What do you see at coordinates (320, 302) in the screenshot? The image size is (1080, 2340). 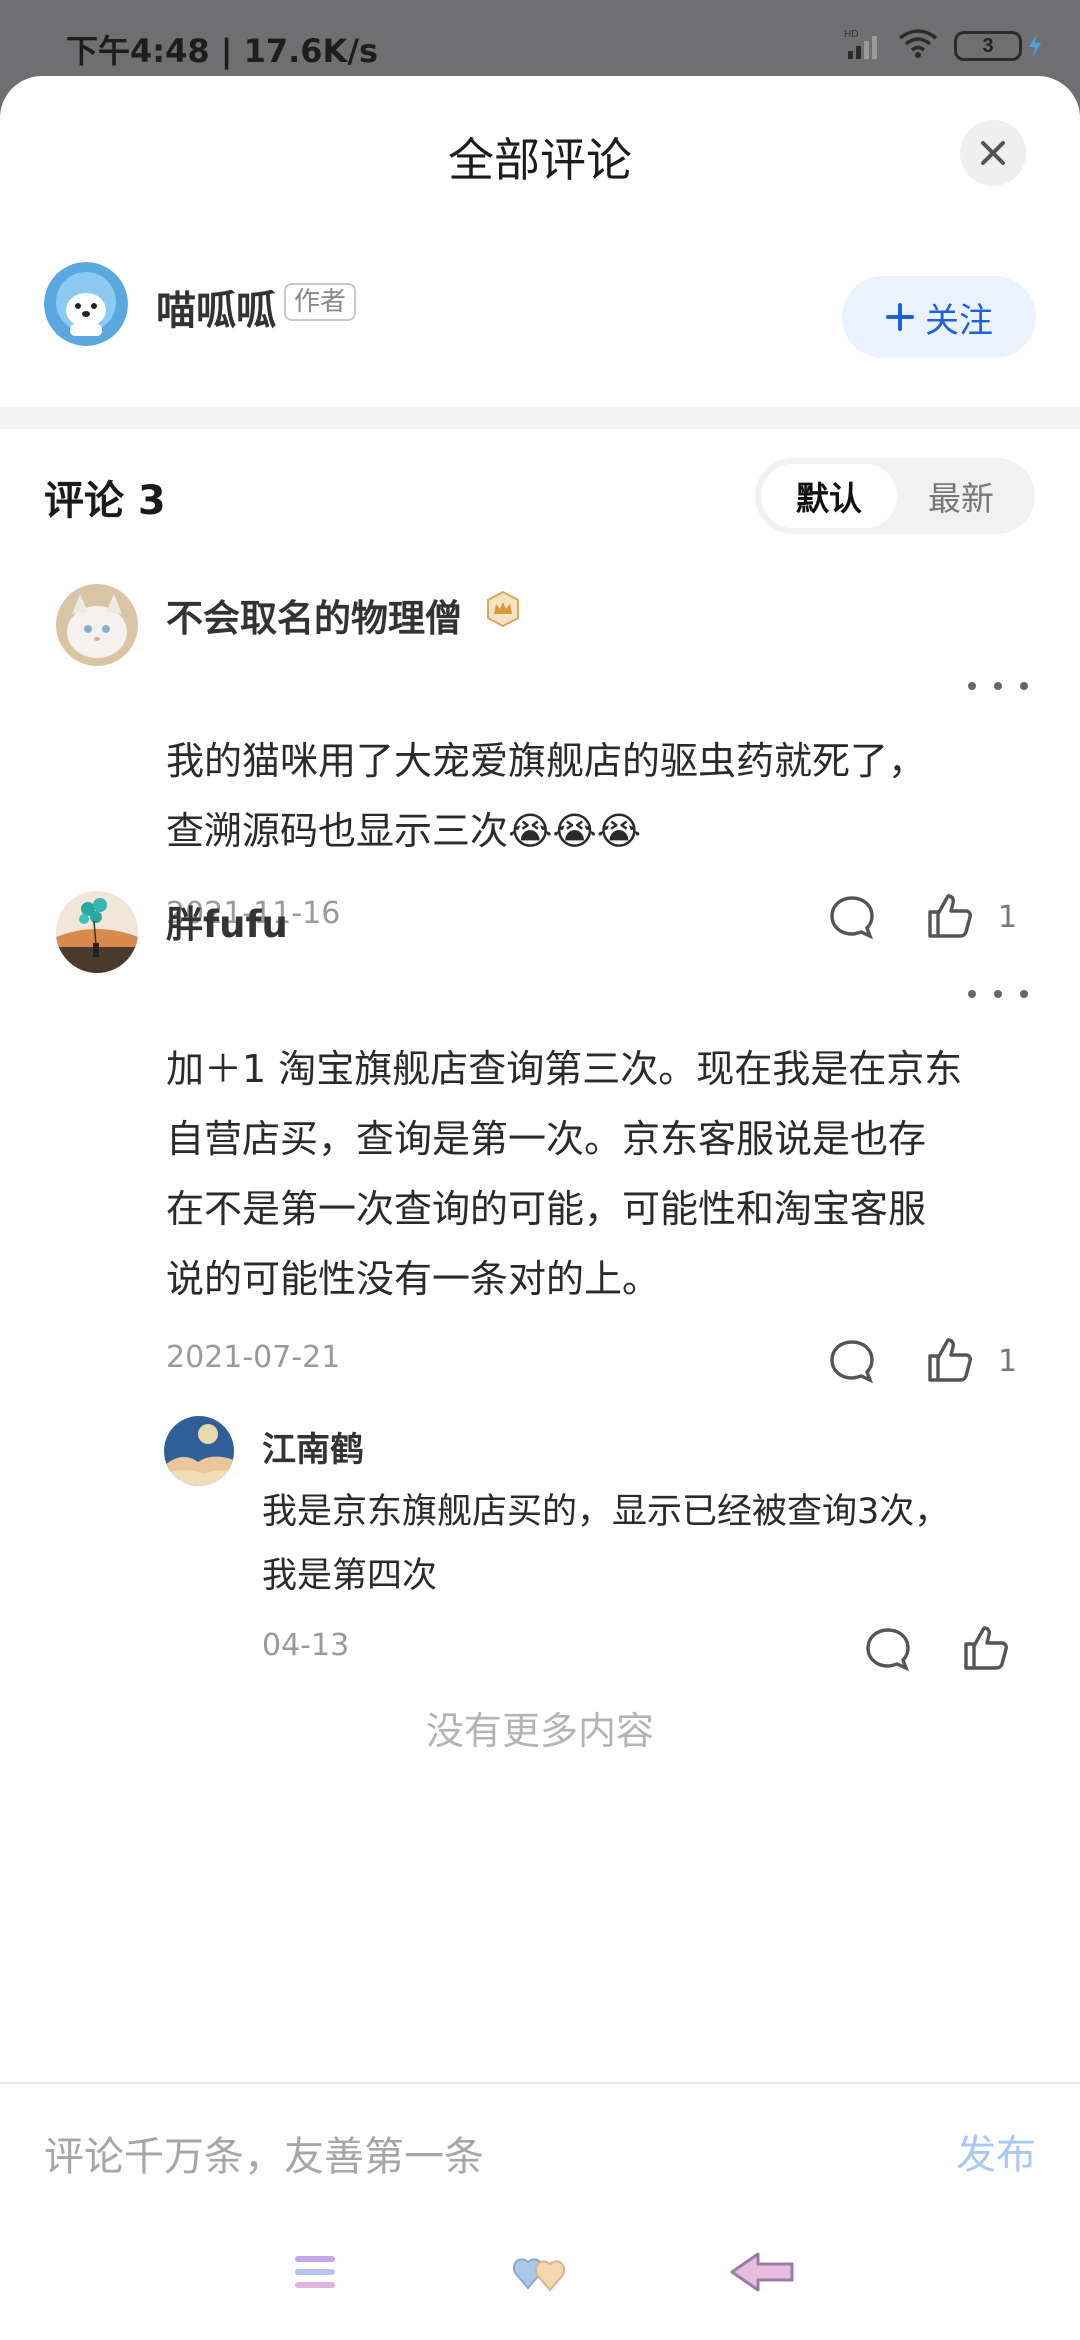 I see `author-badge: 作者` at bounding box center [320, 302].